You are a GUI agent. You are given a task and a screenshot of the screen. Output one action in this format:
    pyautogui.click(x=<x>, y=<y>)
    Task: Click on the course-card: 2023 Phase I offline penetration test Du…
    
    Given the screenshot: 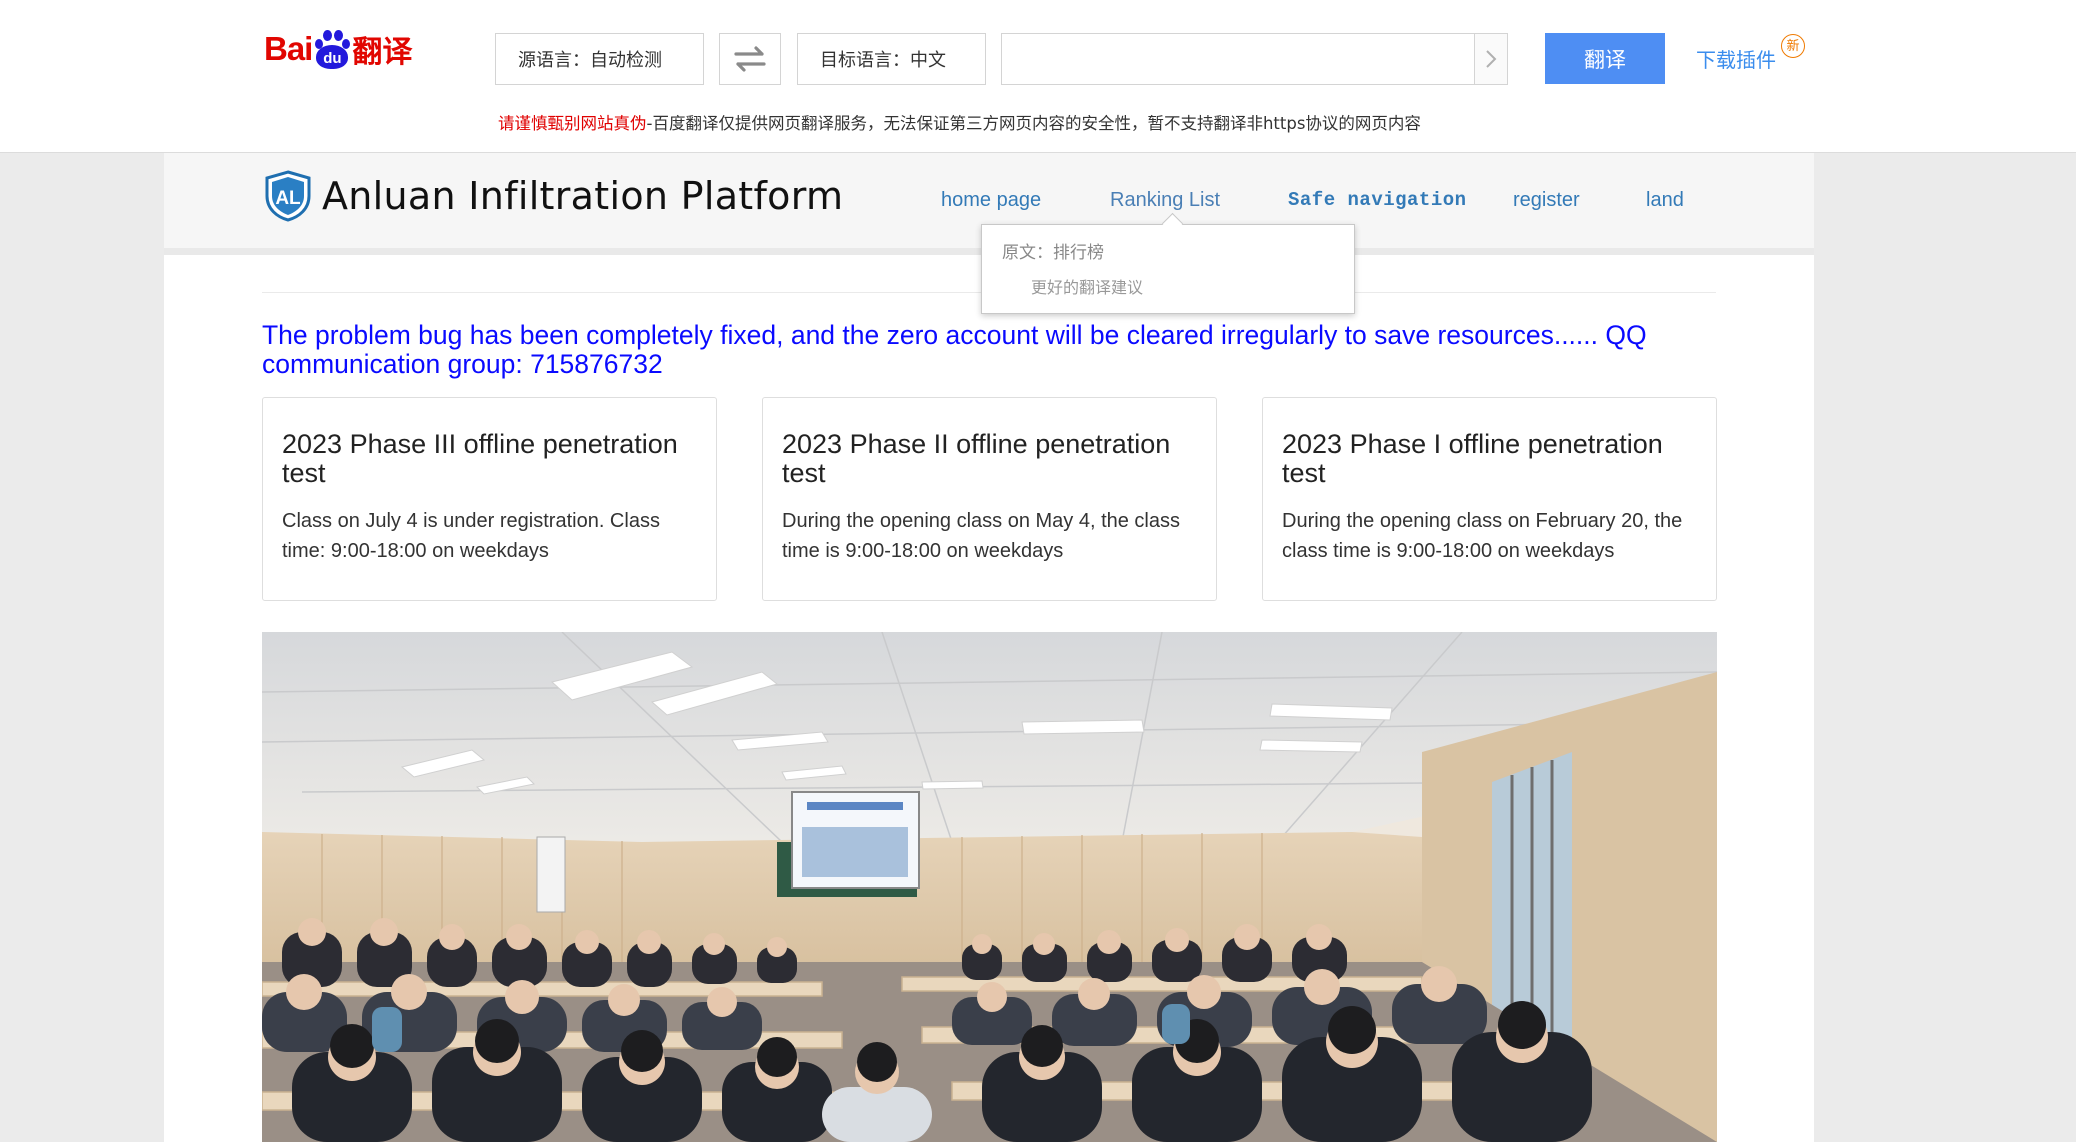 What is the action you would take?
    pyautogui.click(x=1489, y=499)
    